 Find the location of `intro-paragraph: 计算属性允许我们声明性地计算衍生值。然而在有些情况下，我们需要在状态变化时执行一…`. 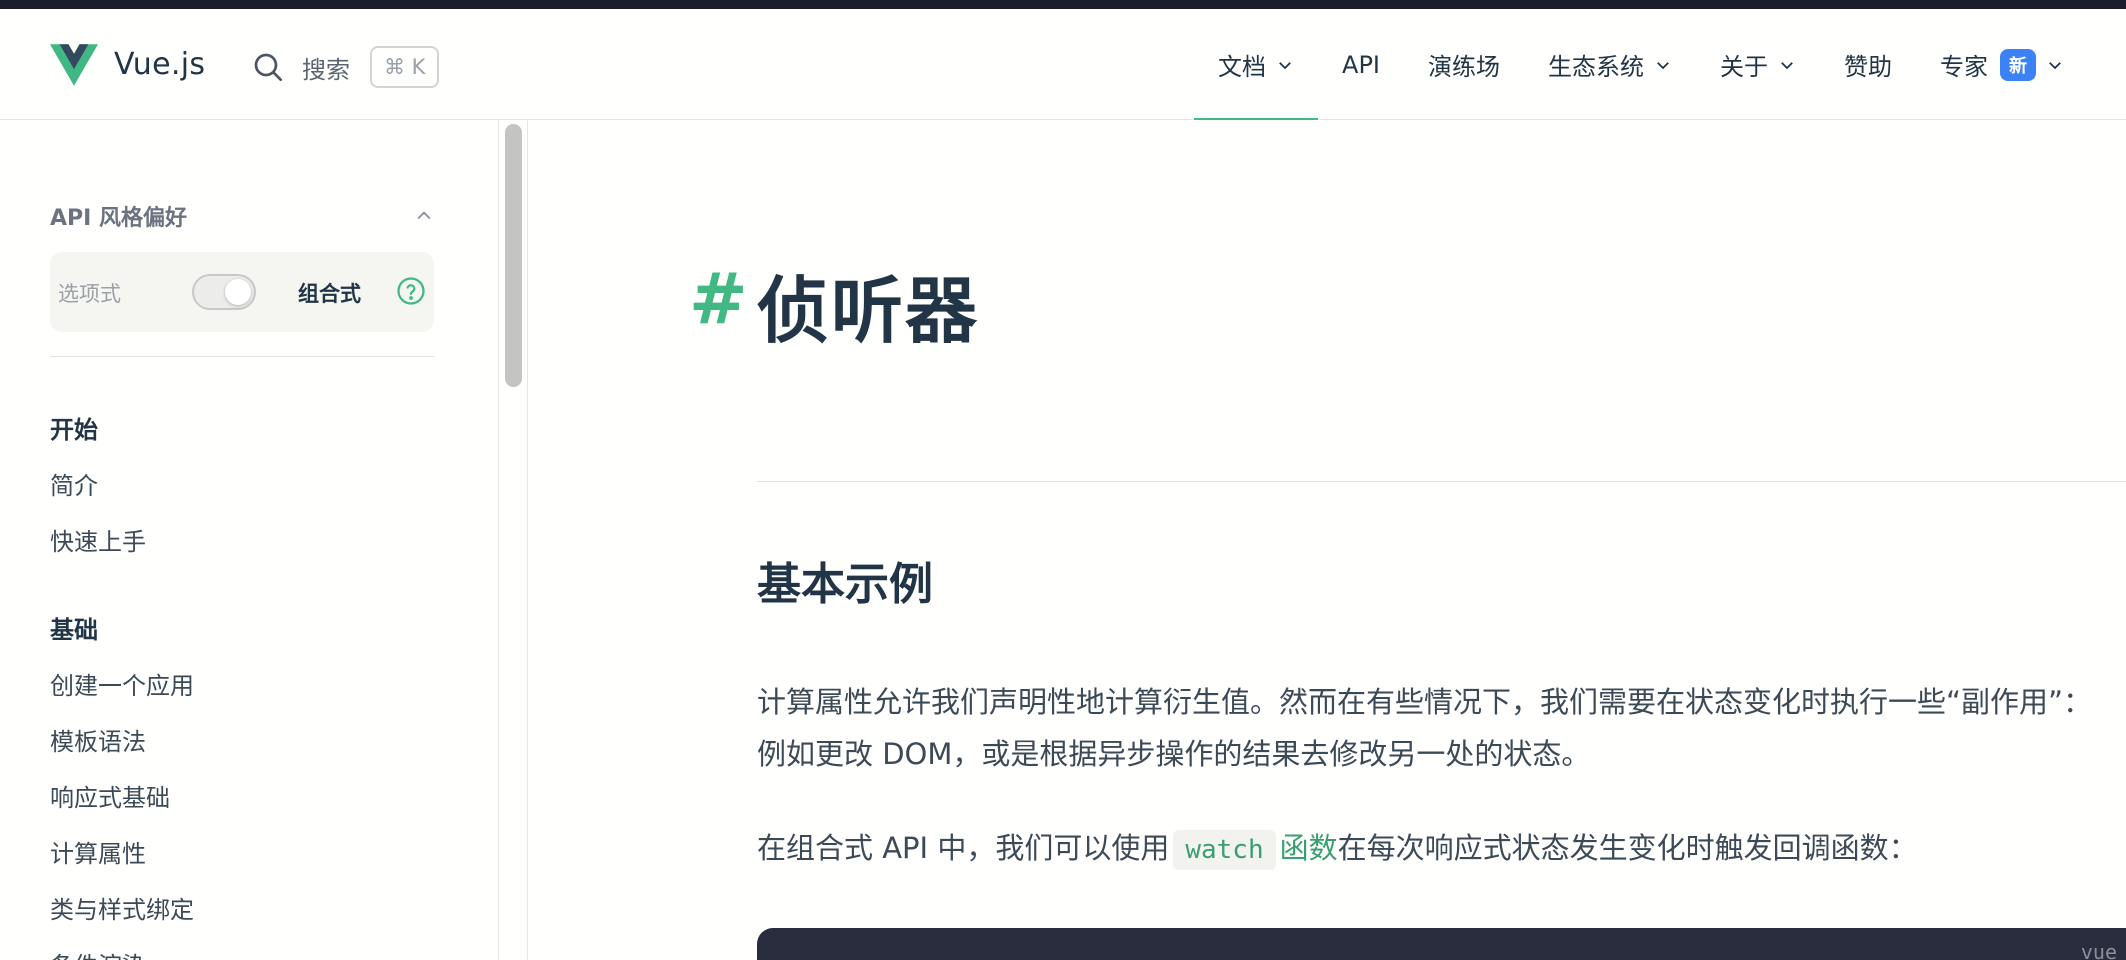

intro-paragraph: 计算属性允许我们声明性地计算衍生值。然而在有些情况下，我们需要在状态变化时执行一… is located at coordinates (1425, 728).